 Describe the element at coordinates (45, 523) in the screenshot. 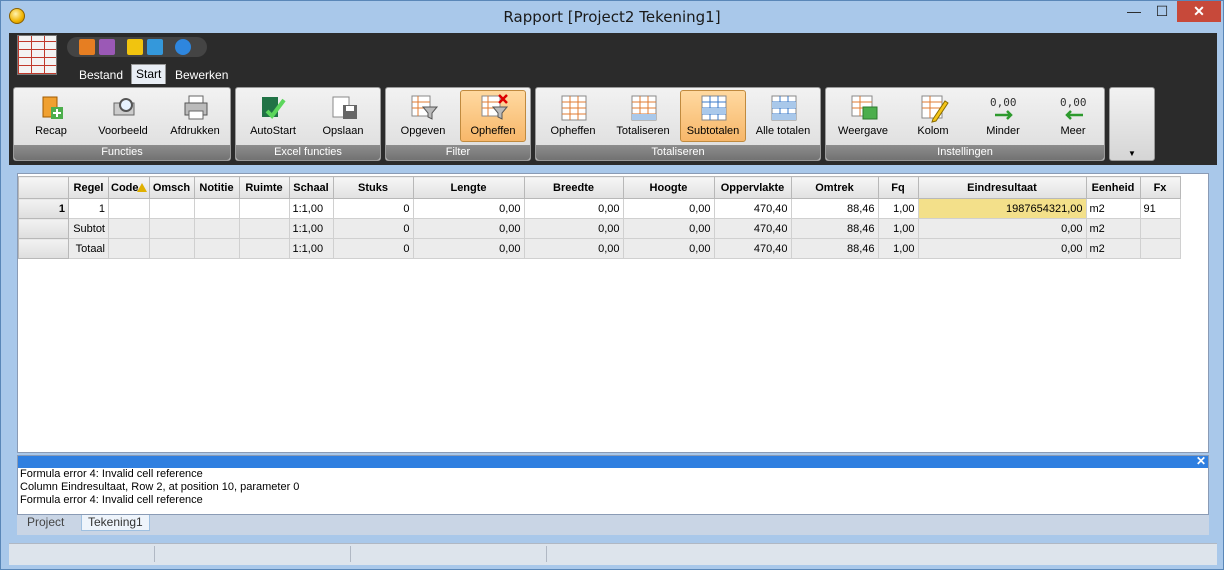

I see `sheet-tab-project: Project` at that location.